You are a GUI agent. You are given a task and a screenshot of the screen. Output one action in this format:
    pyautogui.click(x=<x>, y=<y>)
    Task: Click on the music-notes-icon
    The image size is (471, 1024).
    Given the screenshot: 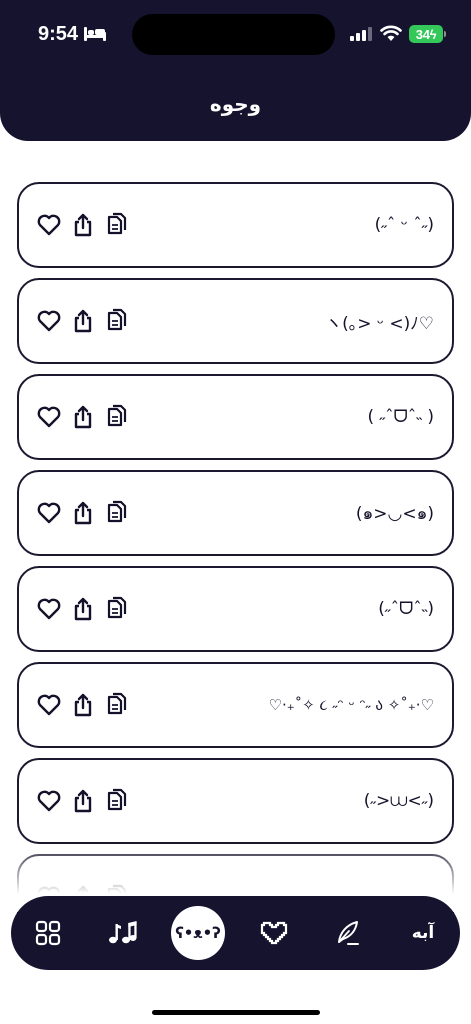 What is the action you would take?
    pyautogui.click(x=123, y=932)
    